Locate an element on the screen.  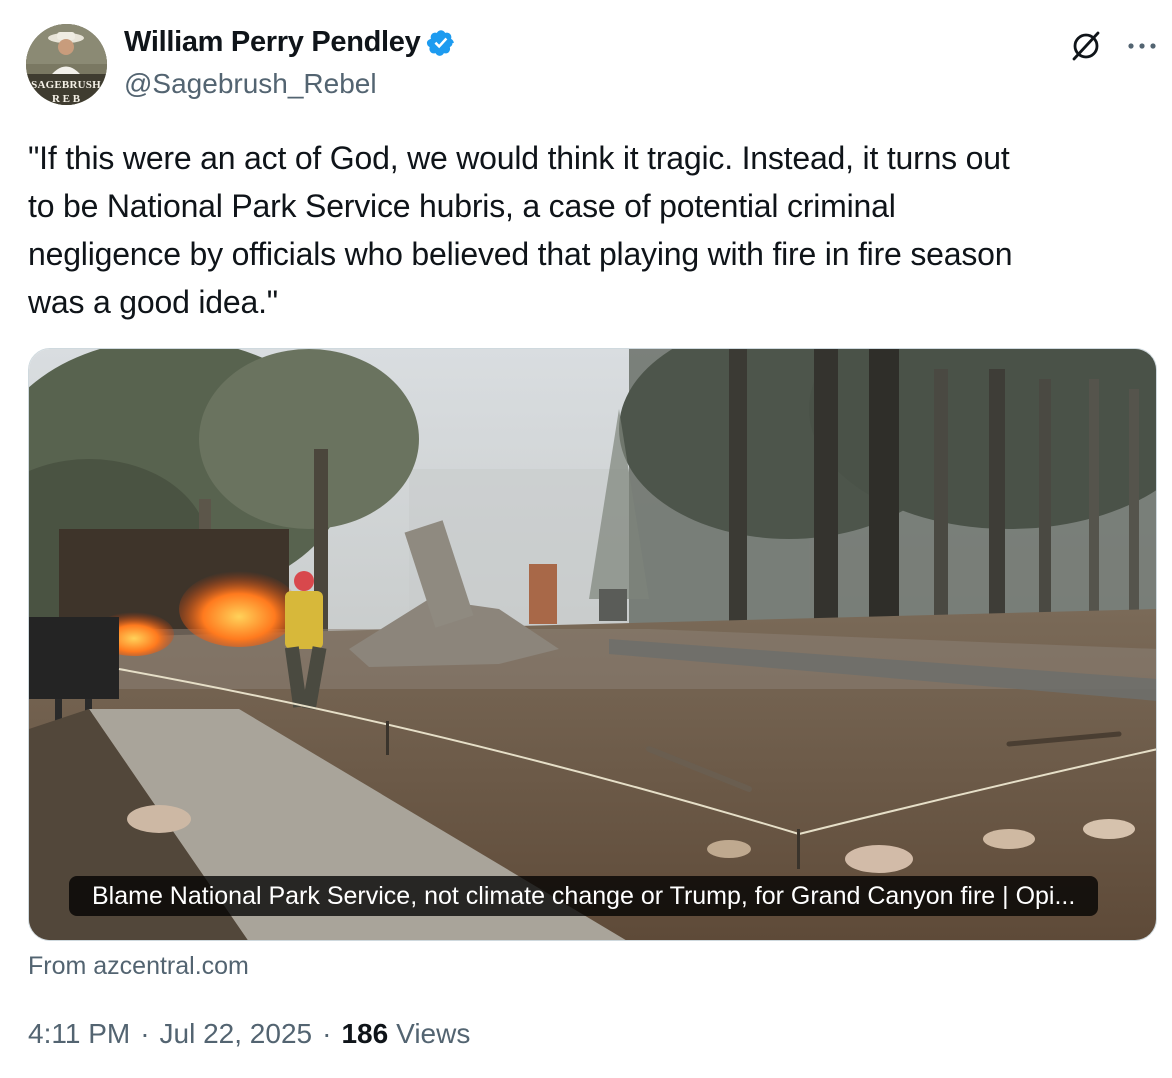
svg-text: R E B is located at coordinates (66, 99).